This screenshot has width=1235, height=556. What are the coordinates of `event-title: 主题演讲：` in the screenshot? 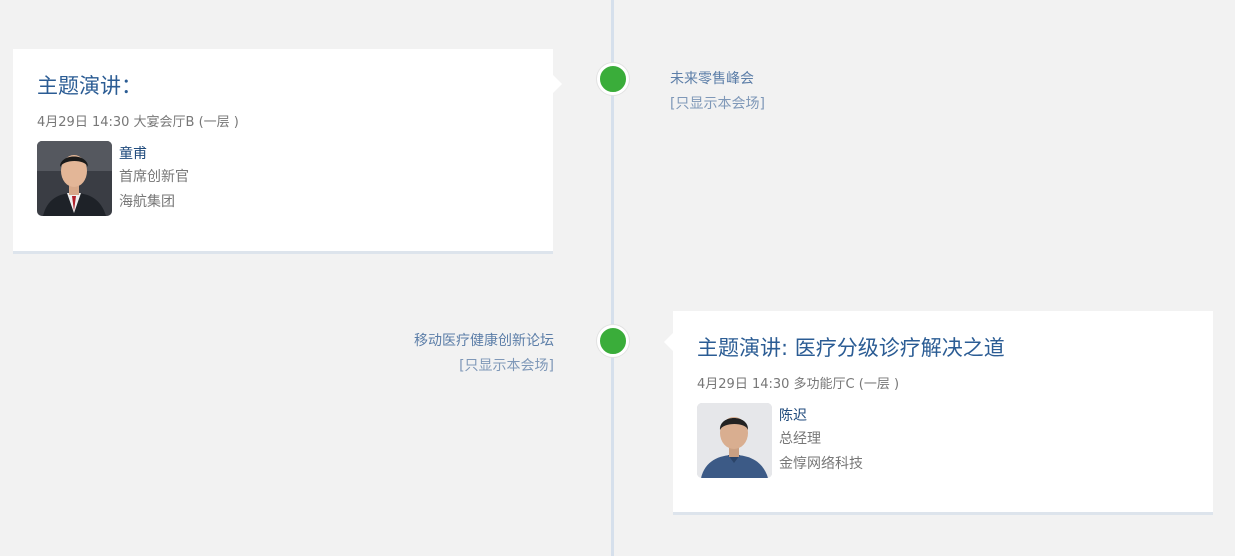 It's located at (283, 86).